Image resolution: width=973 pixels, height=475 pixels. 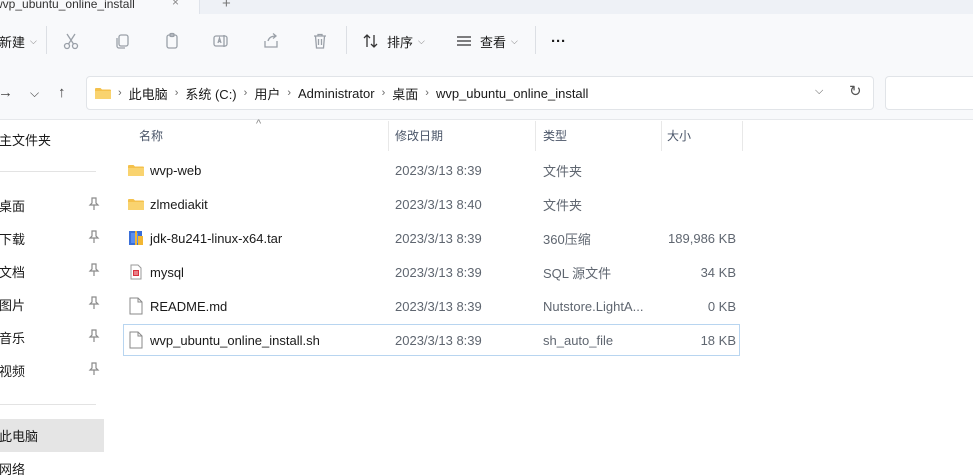 I want to click on file-name: mysql, so click(x=167, y=272).